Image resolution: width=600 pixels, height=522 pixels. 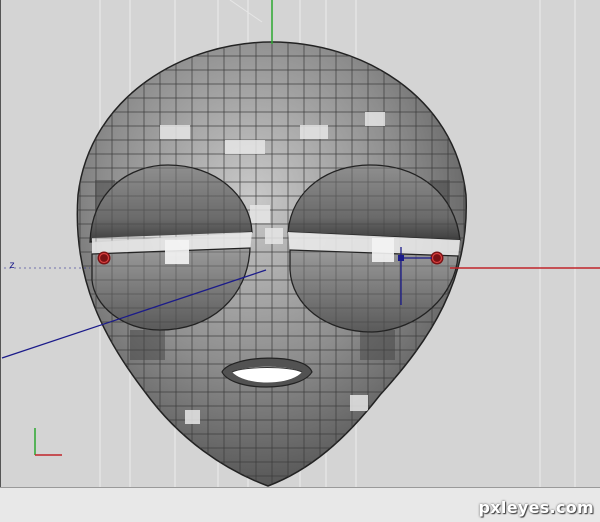 What do you see at coordinates (104, 258) in the screenshot?
I see `left-pupil-icon` at bounding box center [104, 258].